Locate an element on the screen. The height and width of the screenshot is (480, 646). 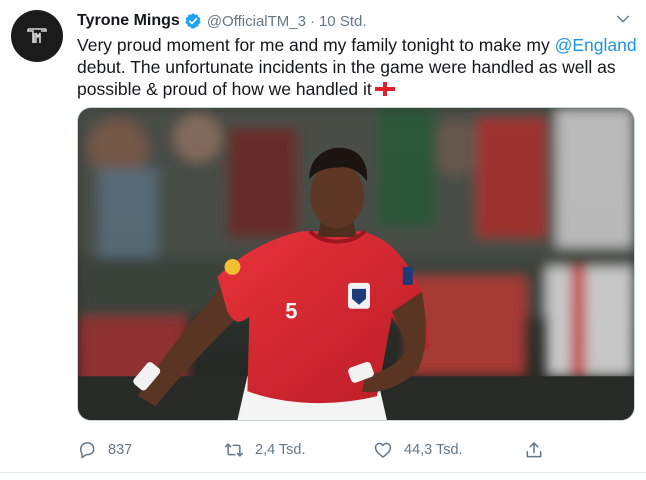
reply-button: 837 is located at coordinates (104, 450).